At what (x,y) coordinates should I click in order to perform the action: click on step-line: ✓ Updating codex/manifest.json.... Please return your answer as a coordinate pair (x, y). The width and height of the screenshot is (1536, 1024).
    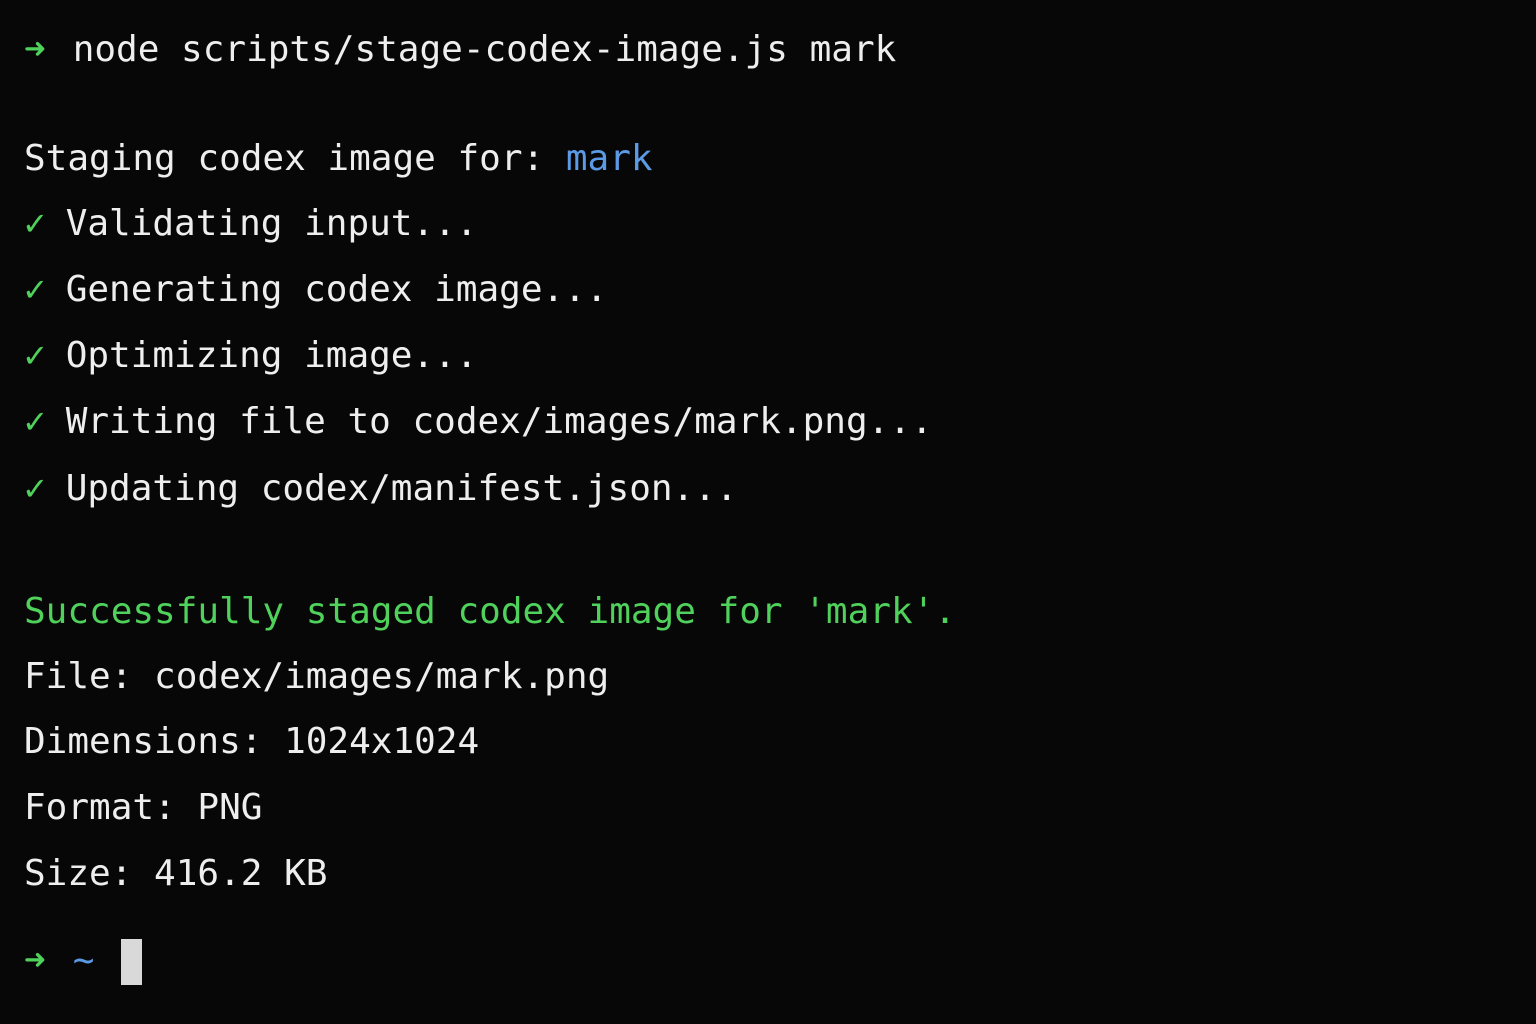
    Looking at the image, I should click on (381, 489).